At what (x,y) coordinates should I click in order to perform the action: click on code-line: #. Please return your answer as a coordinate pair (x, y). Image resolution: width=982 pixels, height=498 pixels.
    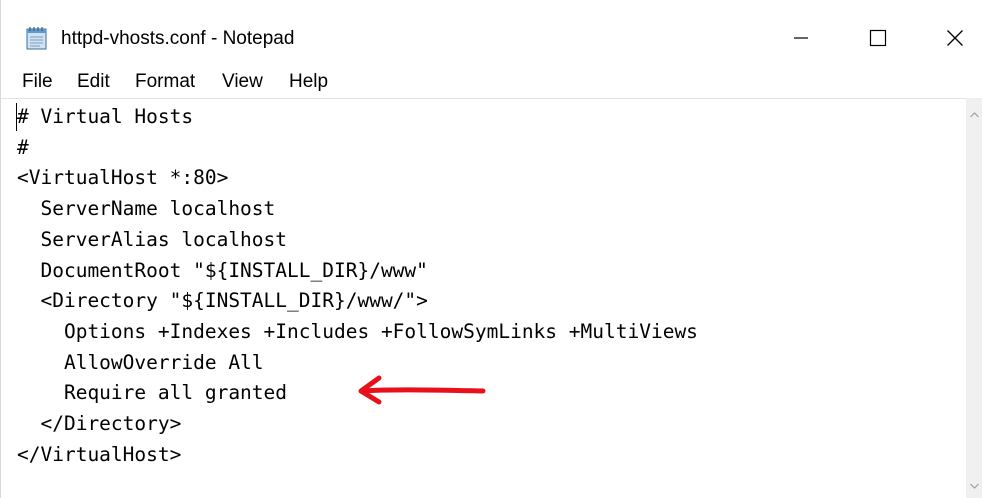
    Looking at the image, I should click on (23, 147).